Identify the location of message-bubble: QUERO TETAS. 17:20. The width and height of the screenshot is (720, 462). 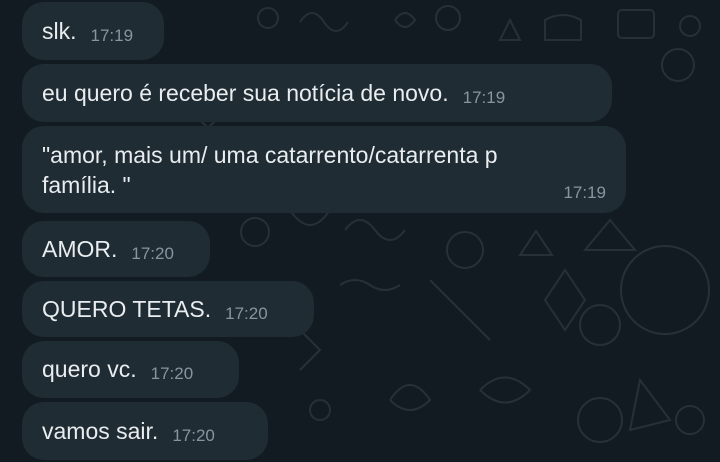
(168, 309).